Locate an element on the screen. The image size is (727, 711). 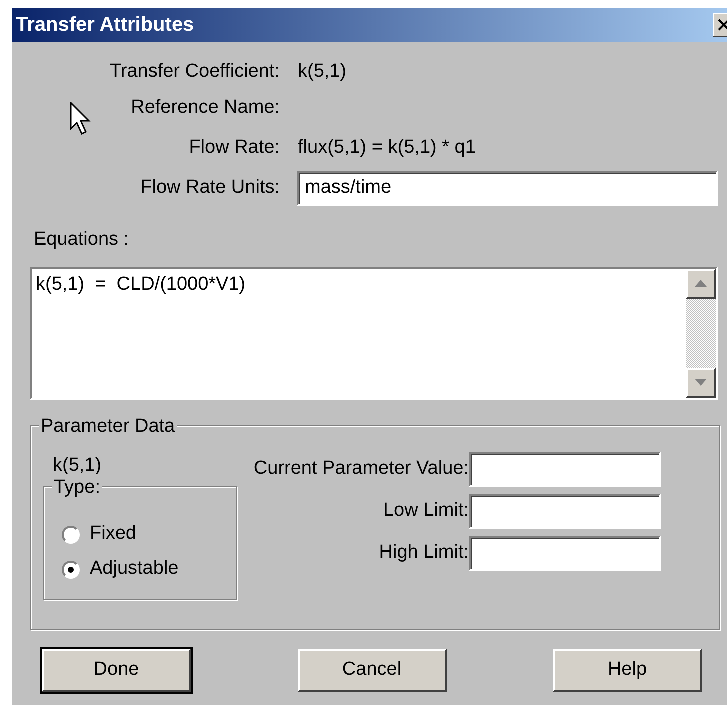
close-icon is located at coordinates (722, 25).